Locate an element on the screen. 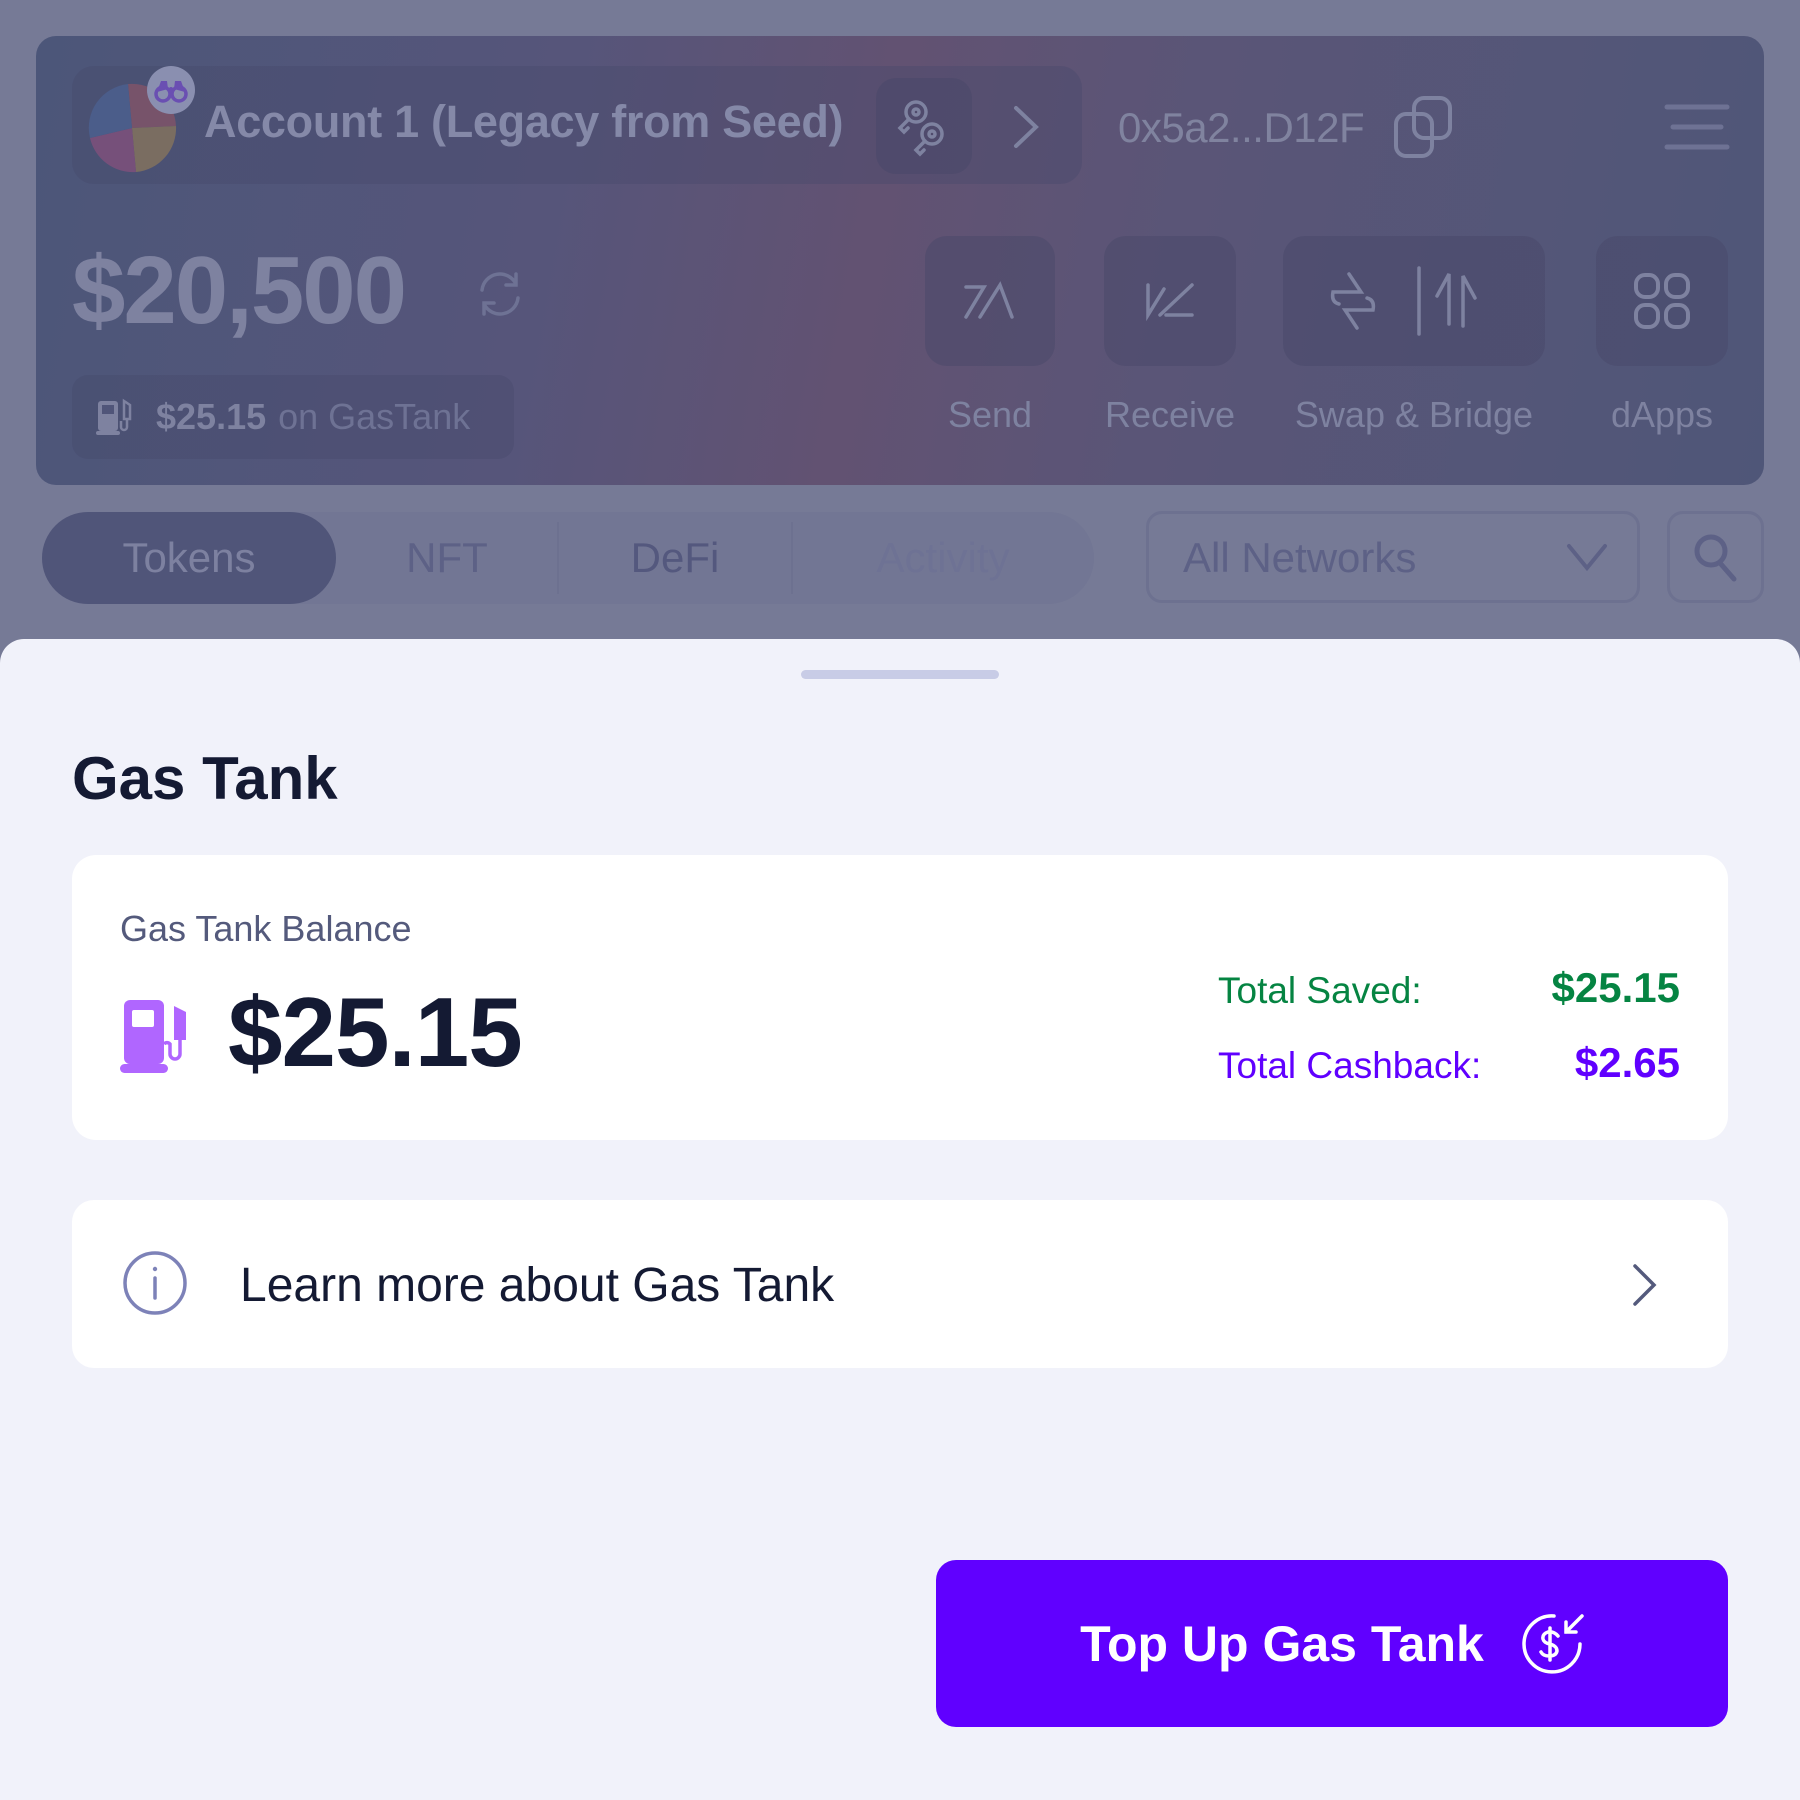 The height and width of the screenshot is (1800, 1800). network-select-value: All Networks is located at coordinates (1300, 557).